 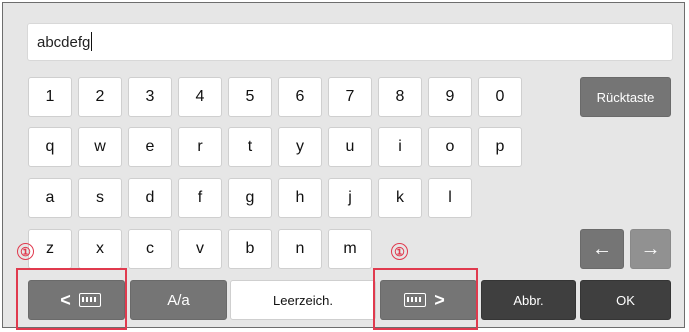 What do you see at coordinates (200, 147) in the screenshot?
I see `key-r: r` at bounding box center [200, 147].